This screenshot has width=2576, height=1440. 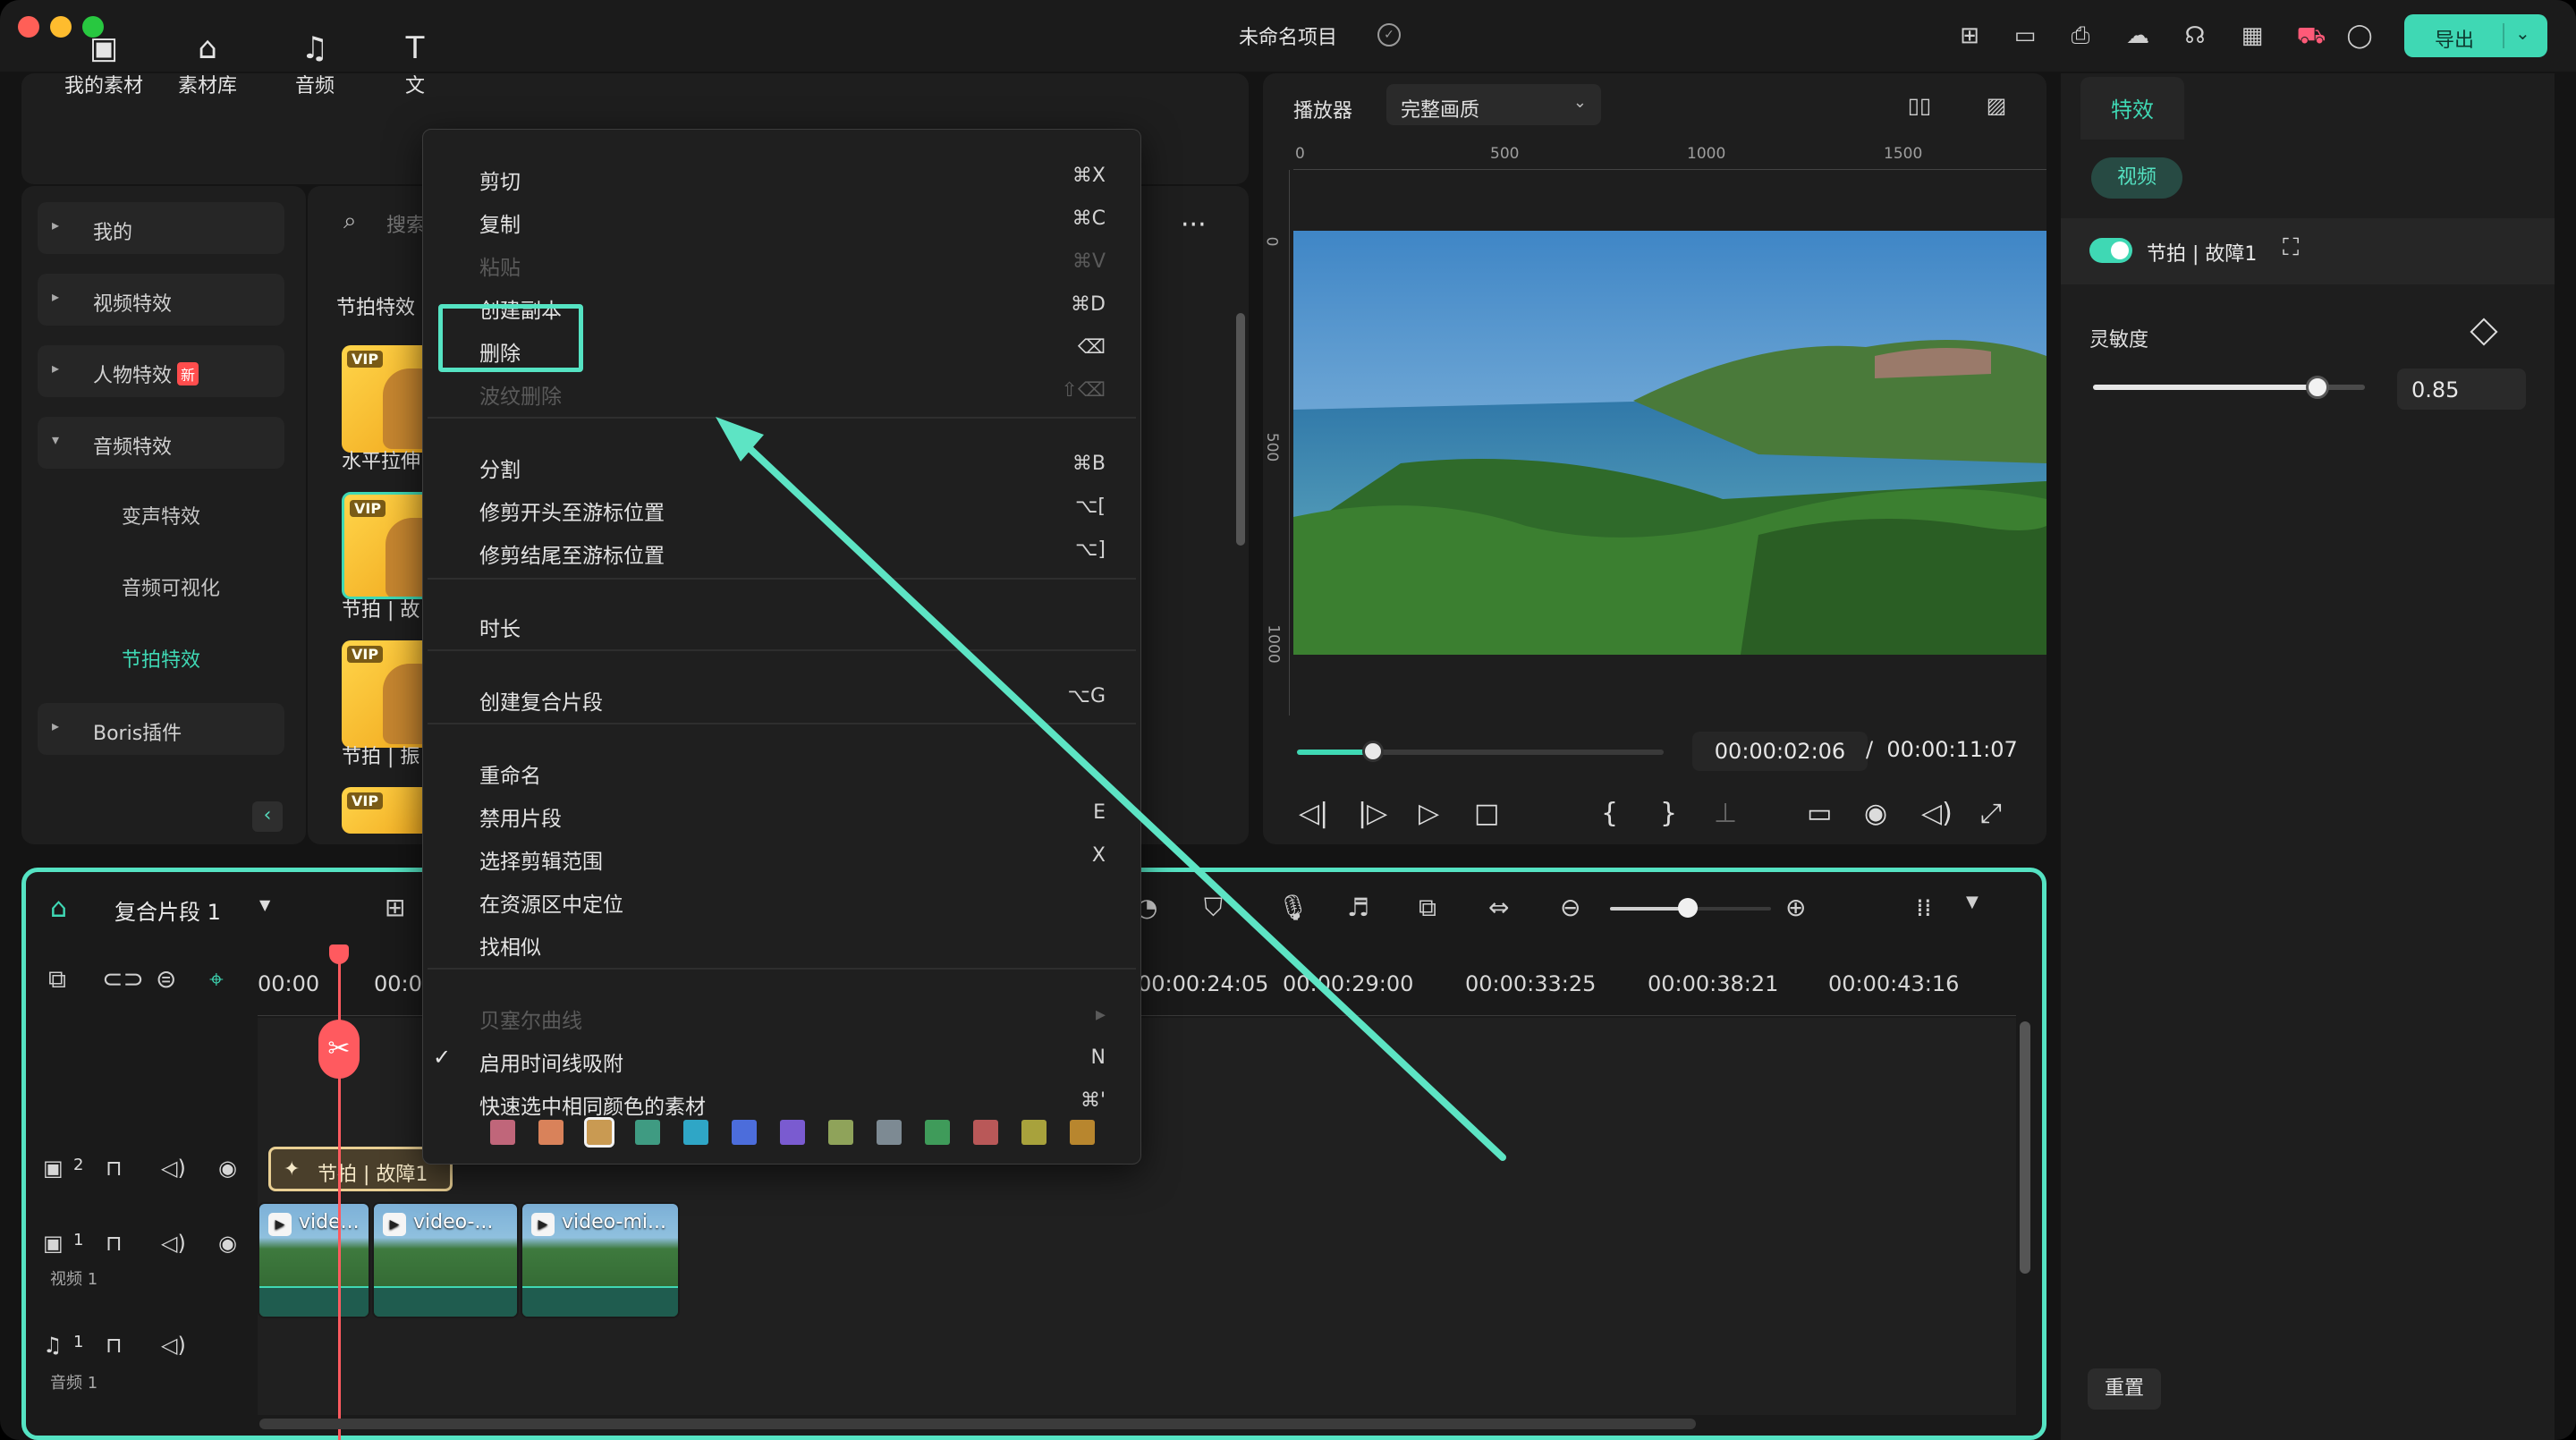 What do you see at coordinates (1429, 813) in the screenshot?
I see `play-icon: ▷` at bounding box center [1429, 813].